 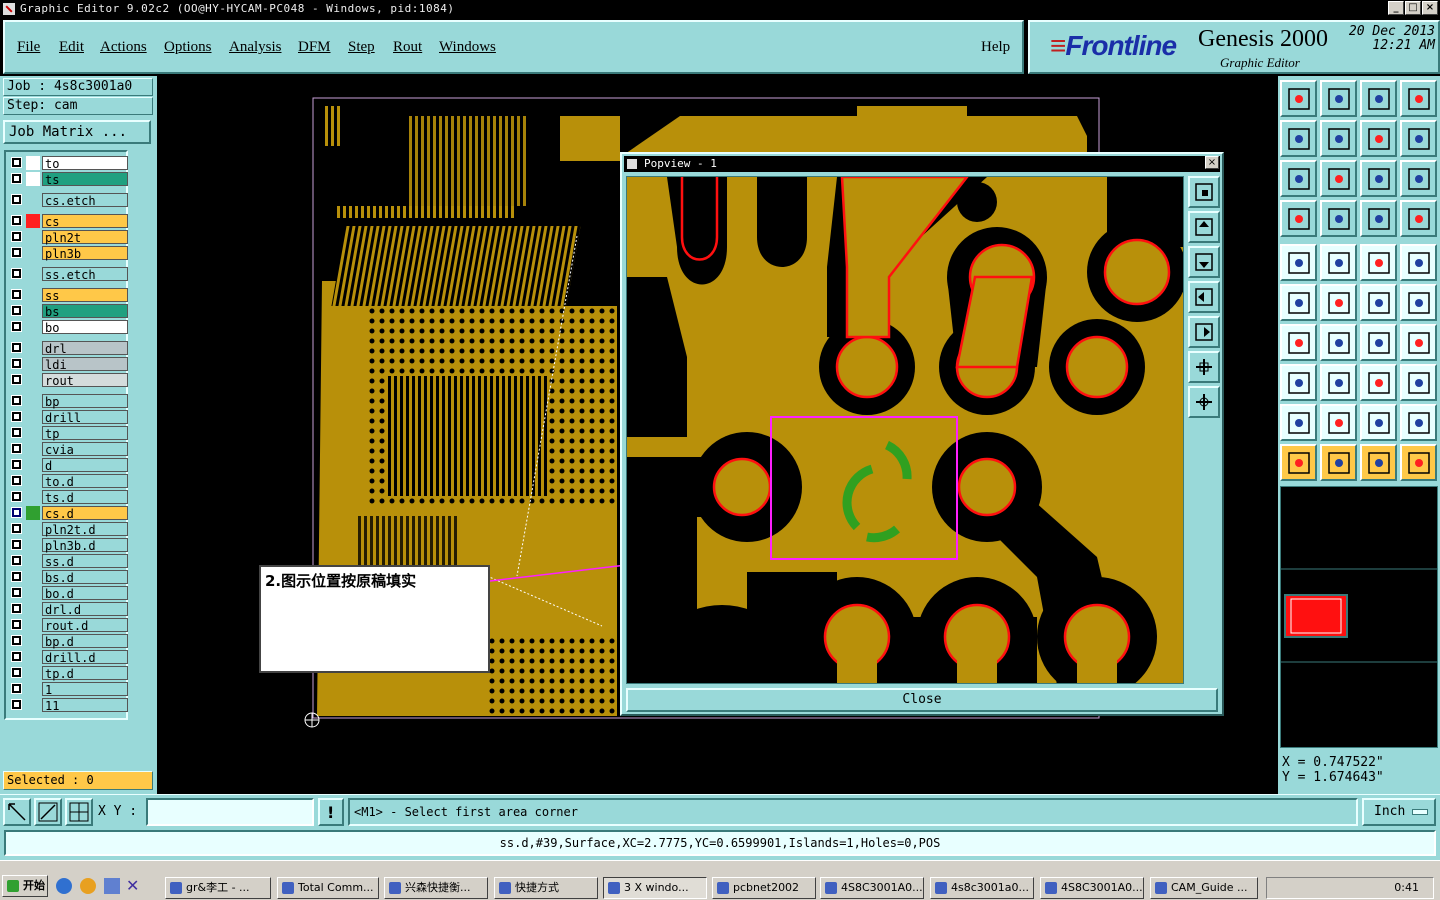 I want to click on menu-windows: Windows, so click(x=467, y=47).